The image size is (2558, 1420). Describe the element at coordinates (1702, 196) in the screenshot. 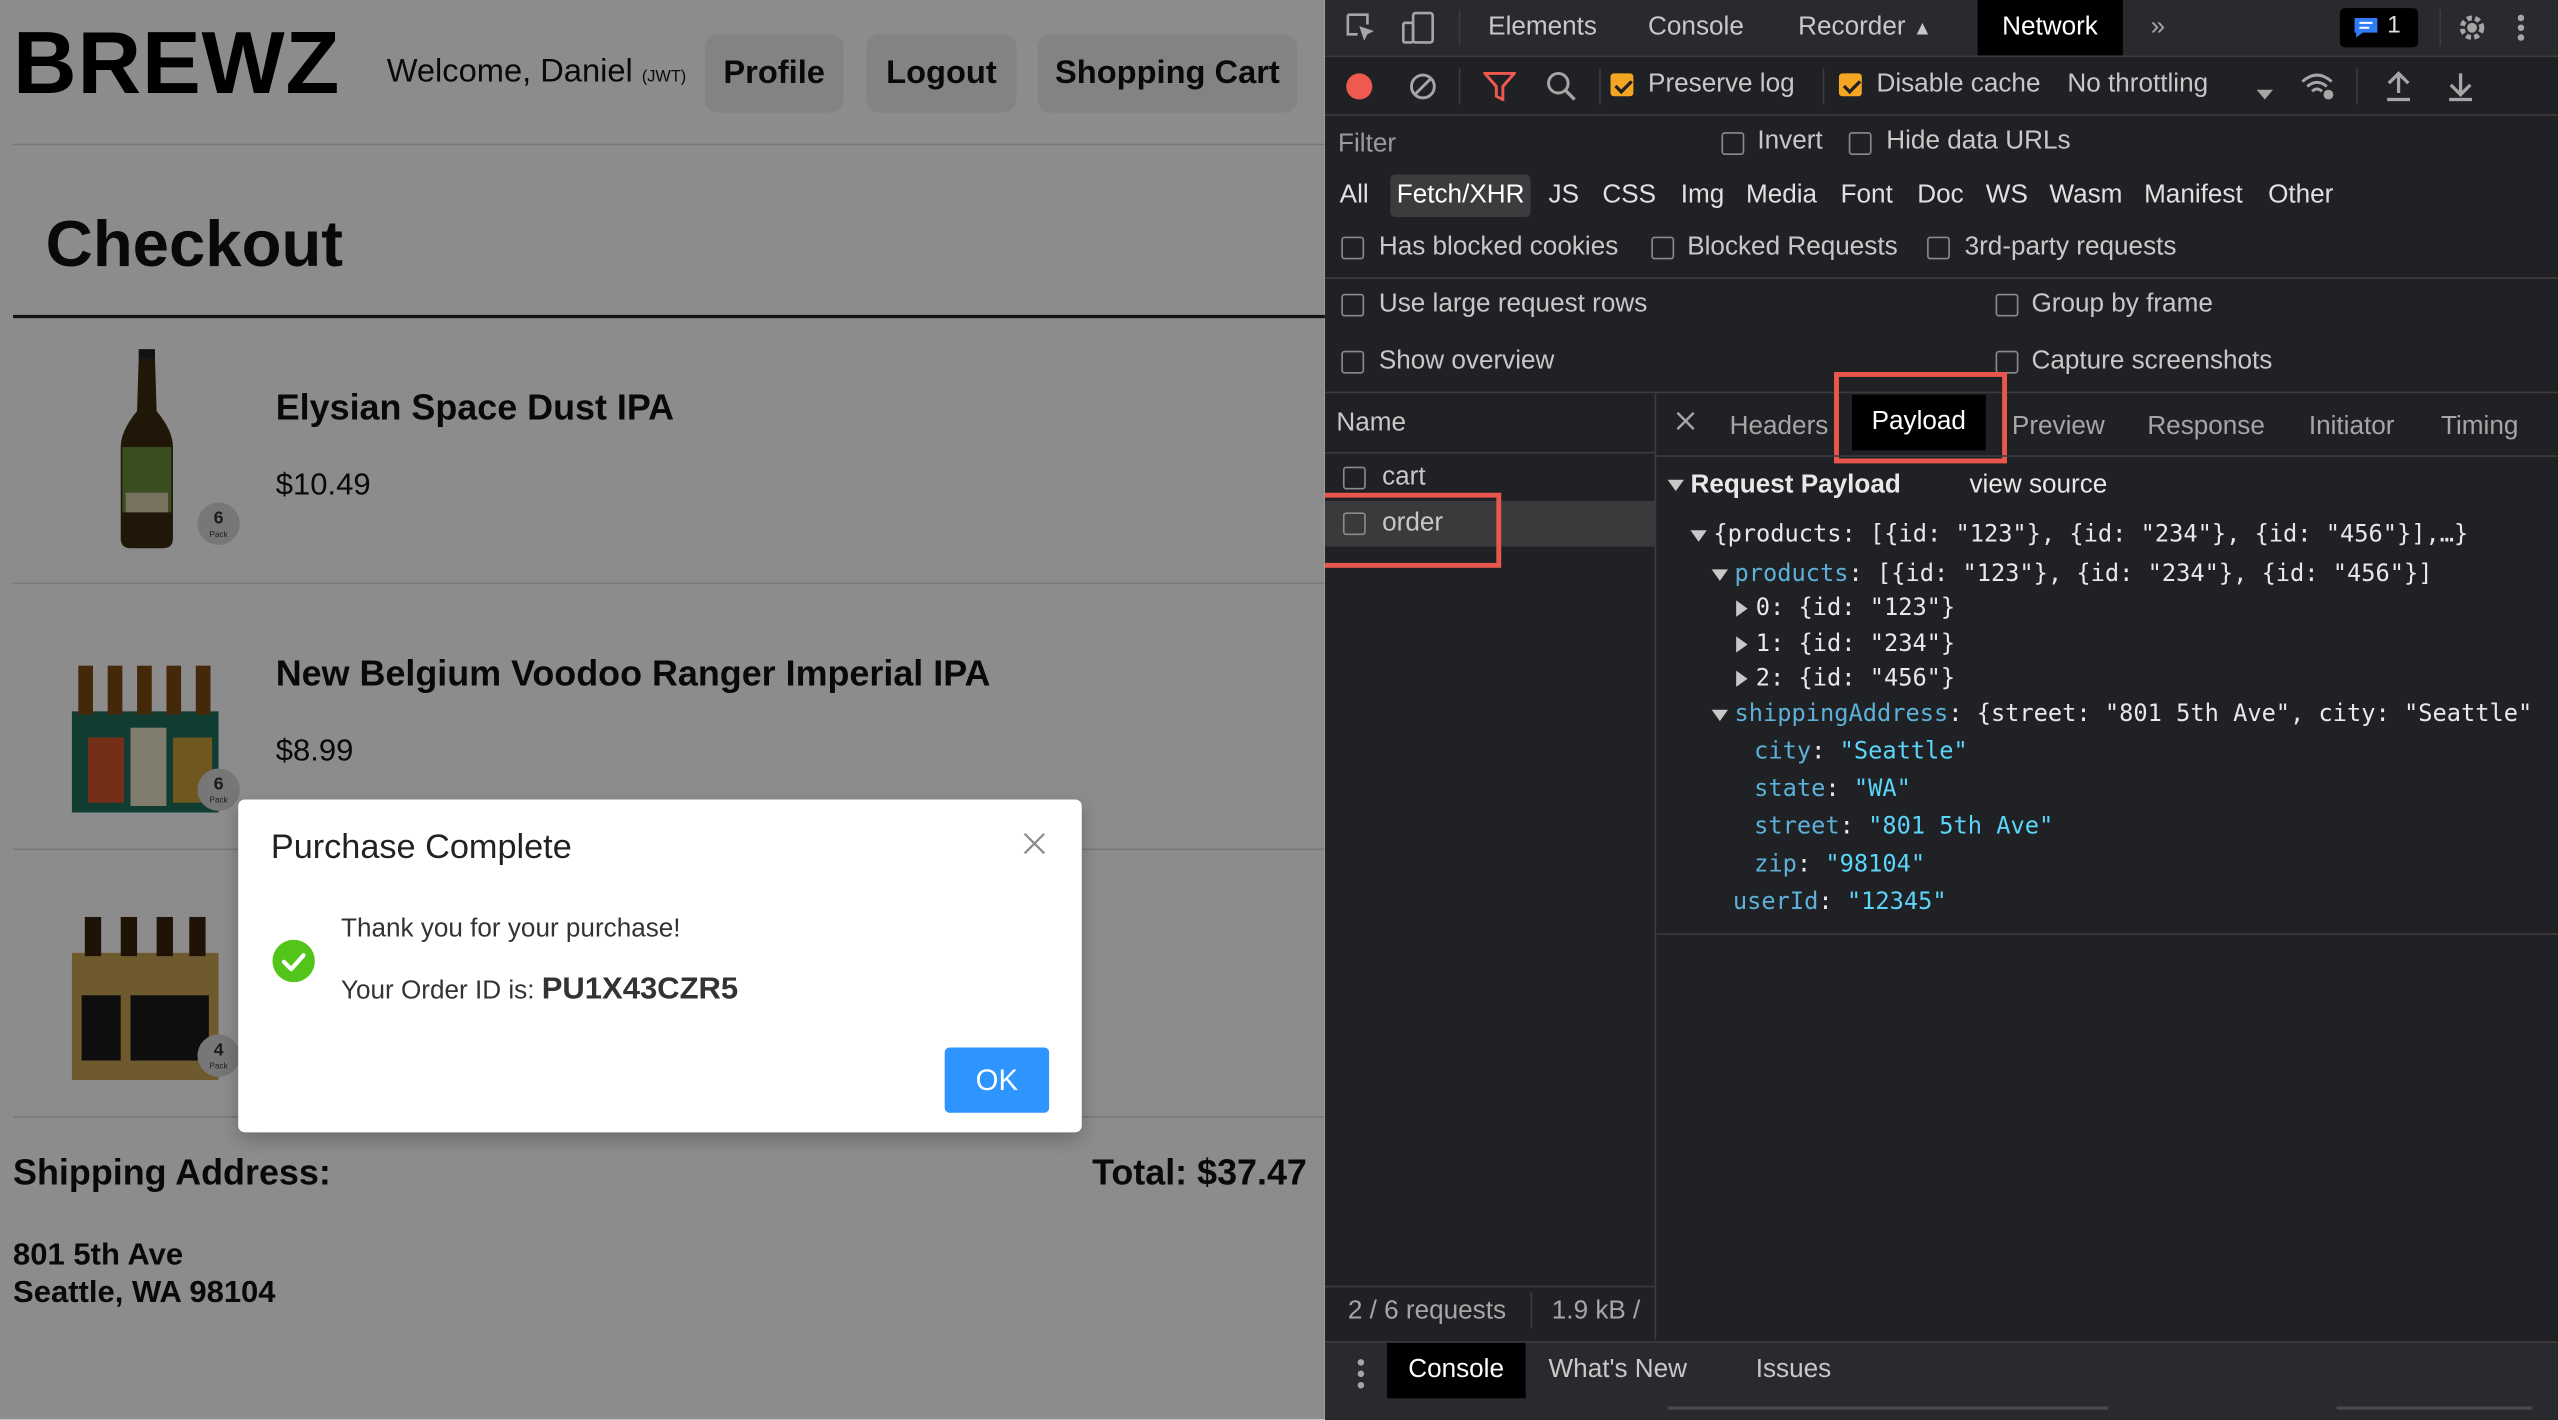

I see `type-filter-img: Img` at that location.